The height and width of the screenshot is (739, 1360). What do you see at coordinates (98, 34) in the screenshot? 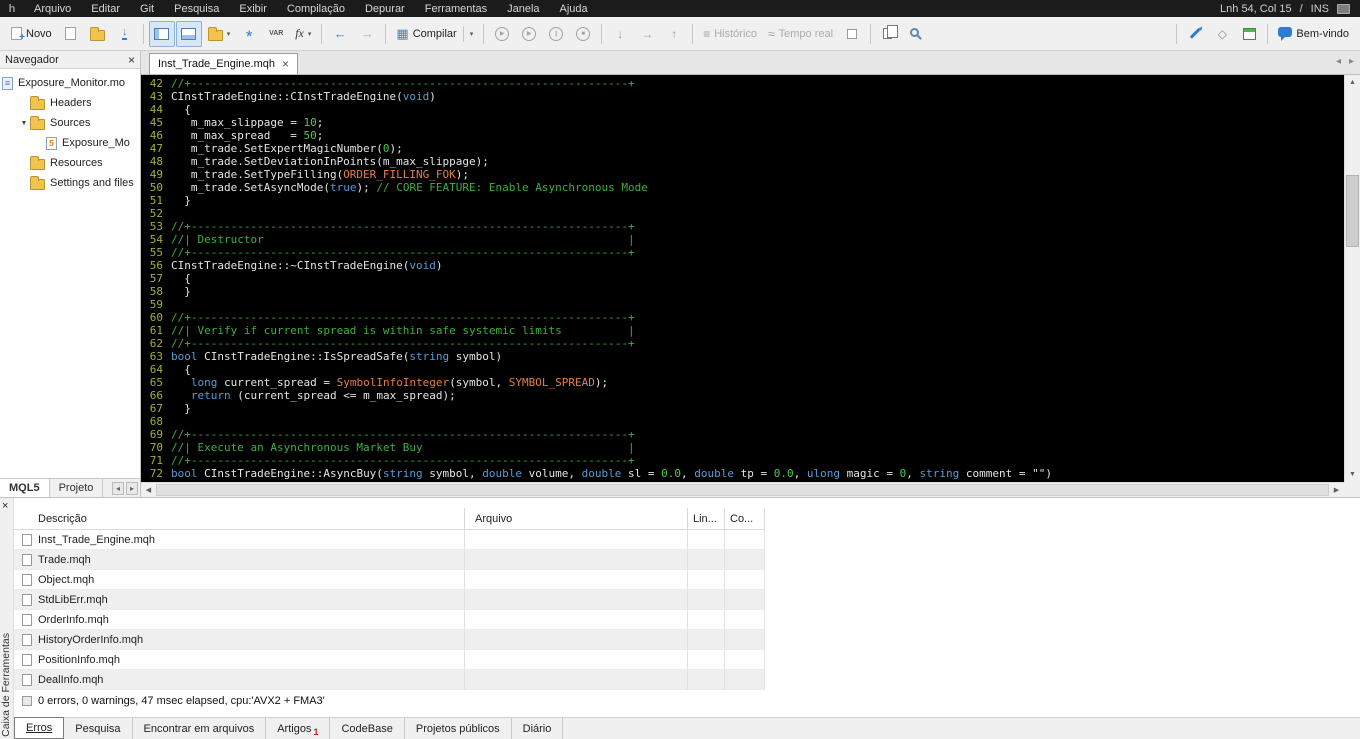
I see `open-file-button` at bounding box center [98, 34].